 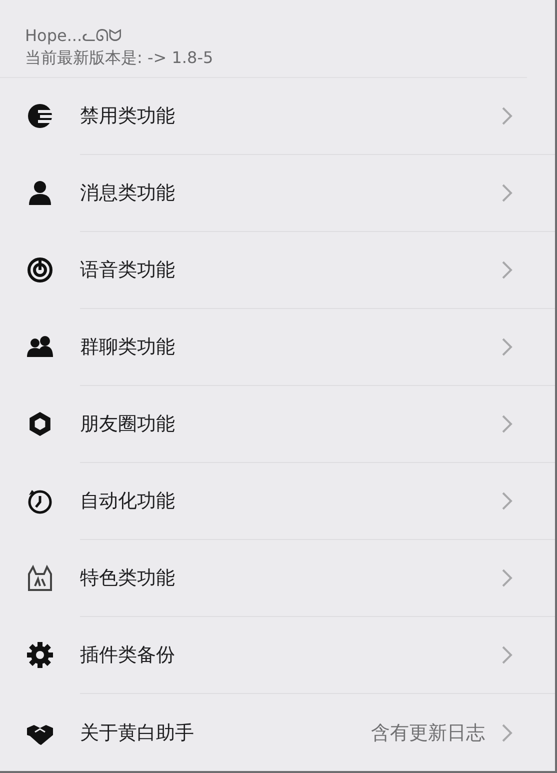 What do you see at coordinates (290, 424) in the screenshot?
I see `menu-item: 朋友圈功能` at bounding box center [290, 424].